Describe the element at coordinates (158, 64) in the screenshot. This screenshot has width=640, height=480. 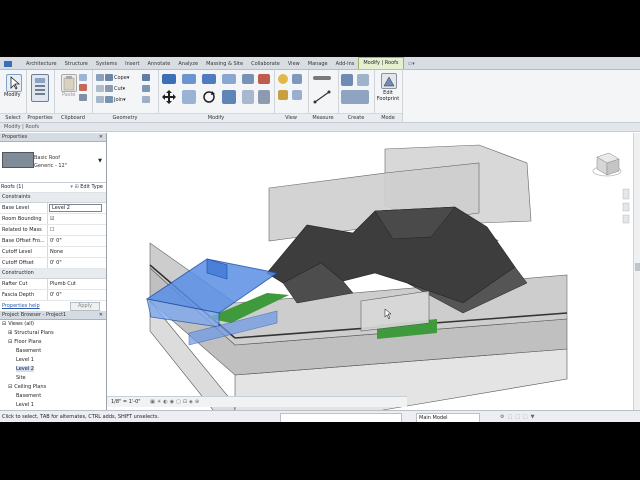
I see `tab-annotate: Annotate` at that location.